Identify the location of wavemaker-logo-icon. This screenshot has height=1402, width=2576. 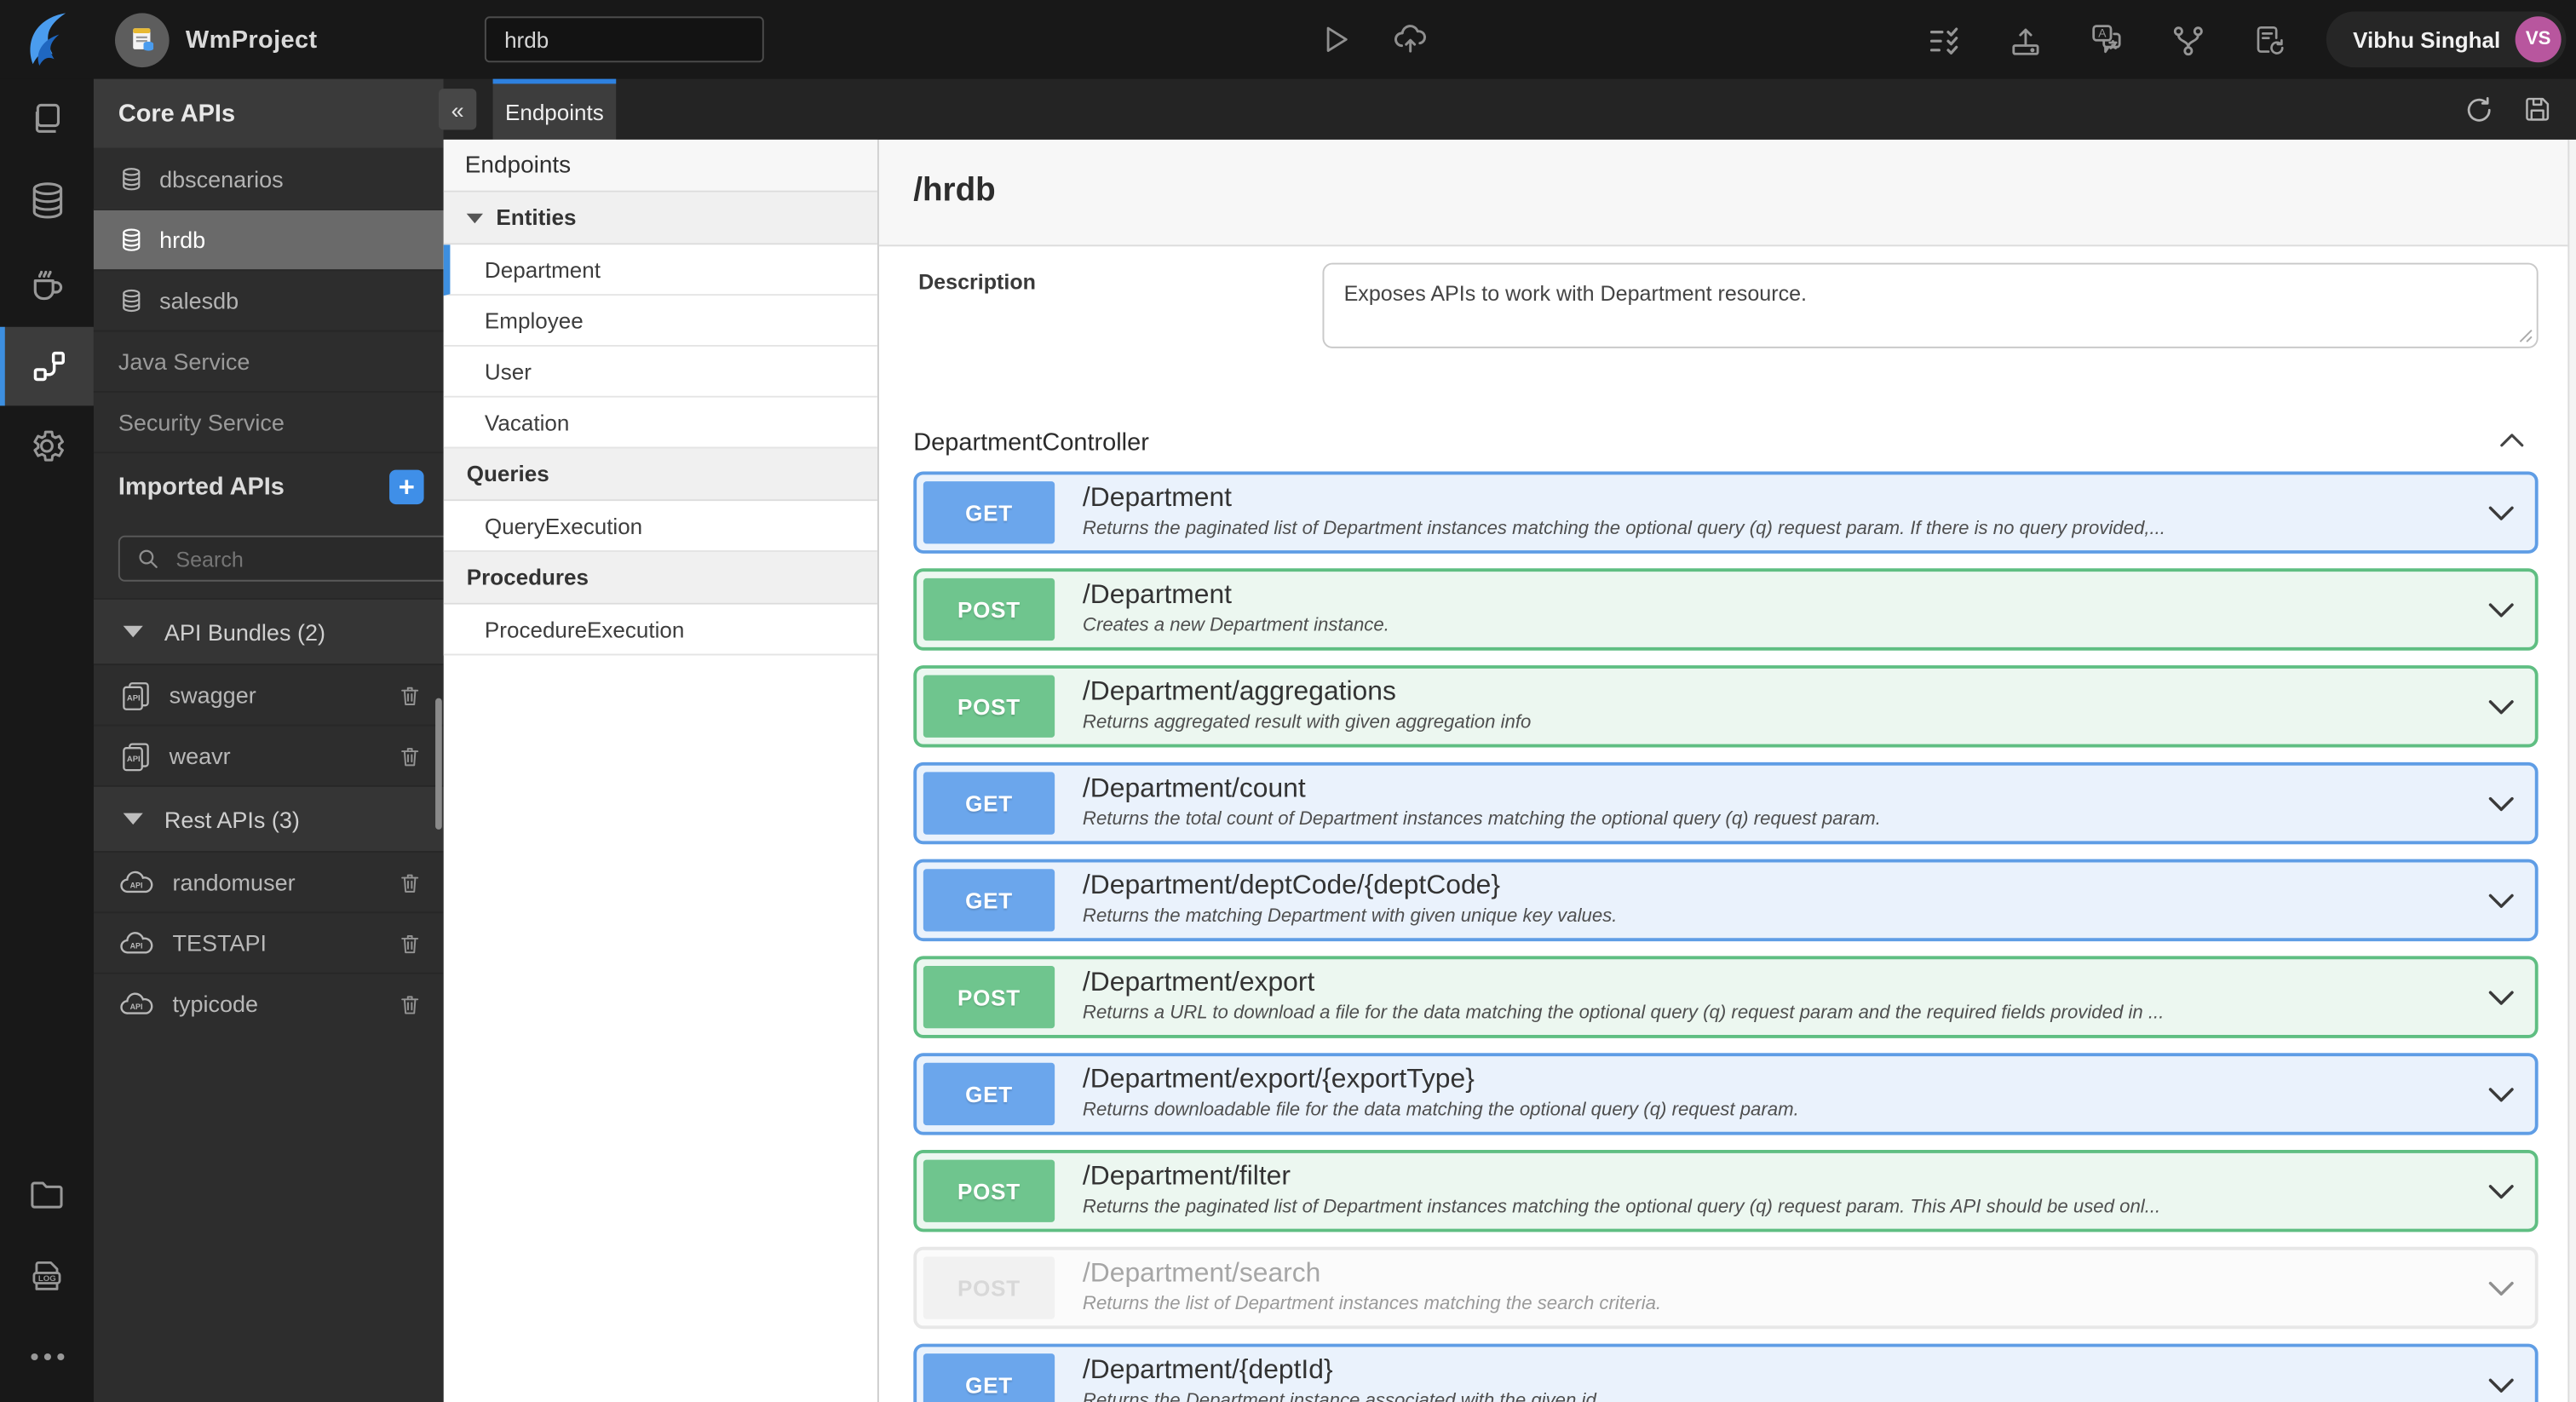
(47, 39).